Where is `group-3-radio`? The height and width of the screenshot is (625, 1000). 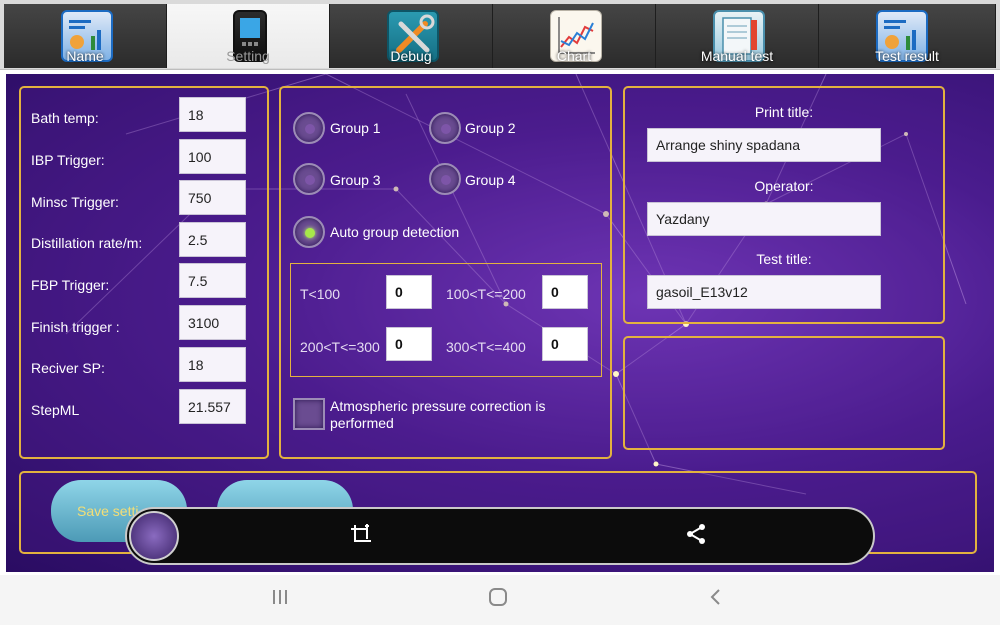 group-3-radio is located at coordinates (309, 179).